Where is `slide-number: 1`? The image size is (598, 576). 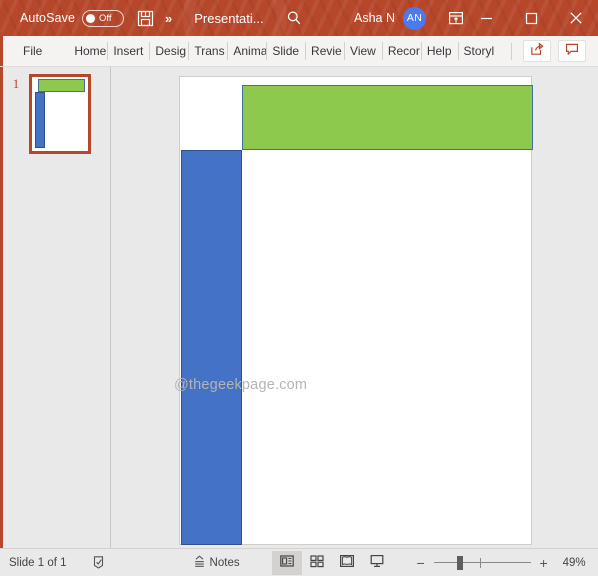 slide-number: 1 is located at coordinates (16, 83).